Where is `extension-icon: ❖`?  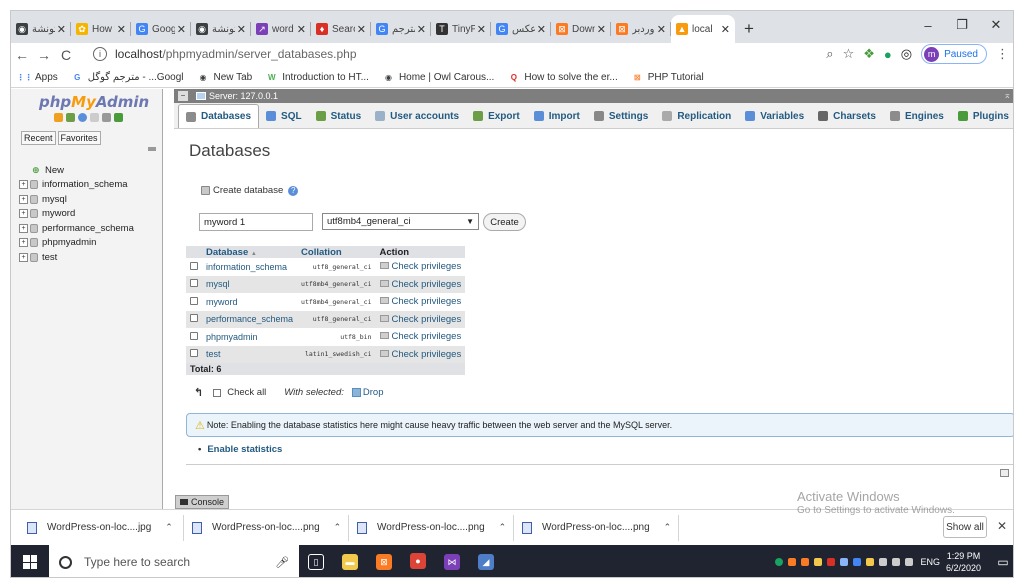
extension-icon: ❖ is located at coordinates (869, 54).